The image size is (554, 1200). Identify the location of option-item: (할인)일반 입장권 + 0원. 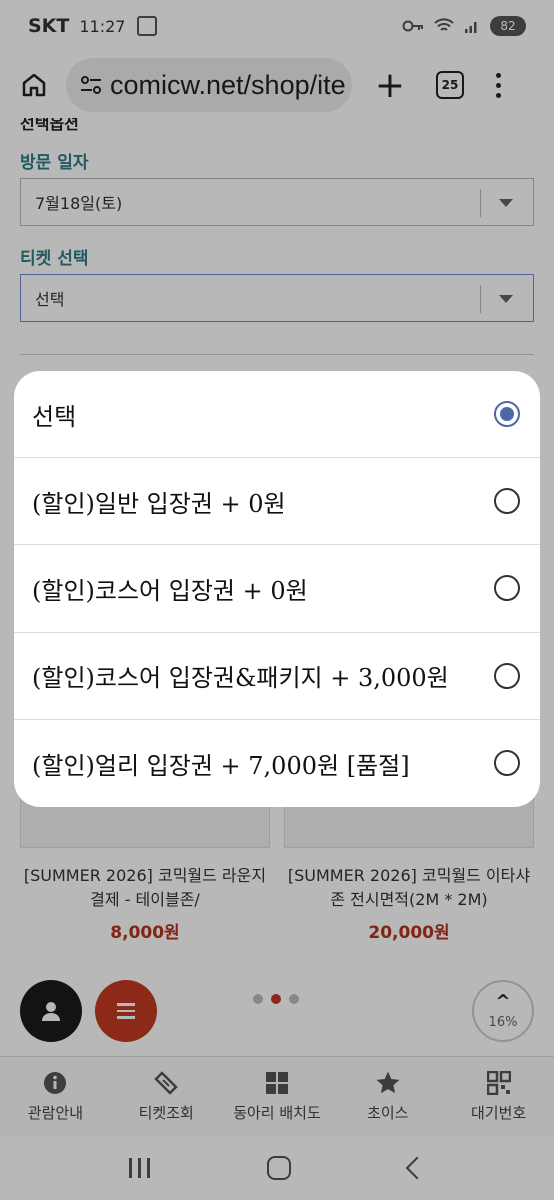
(277, 502).